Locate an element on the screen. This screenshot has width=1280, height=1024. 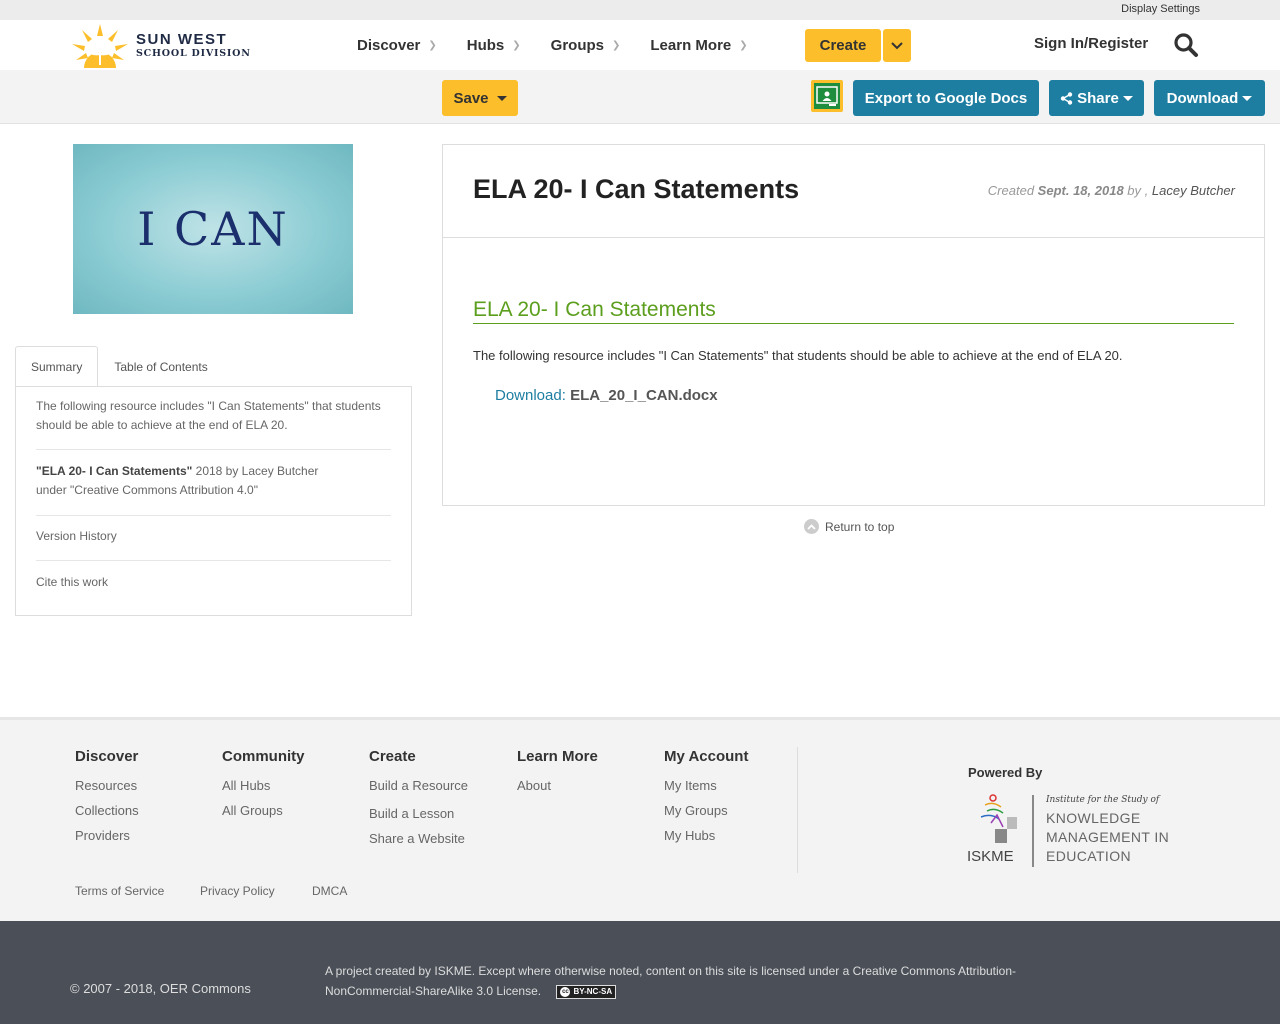
primary-menu: Discover ❯ Hubs ❯ Groups ❯ Learn More ❯ is located at coordinates (567, 45).